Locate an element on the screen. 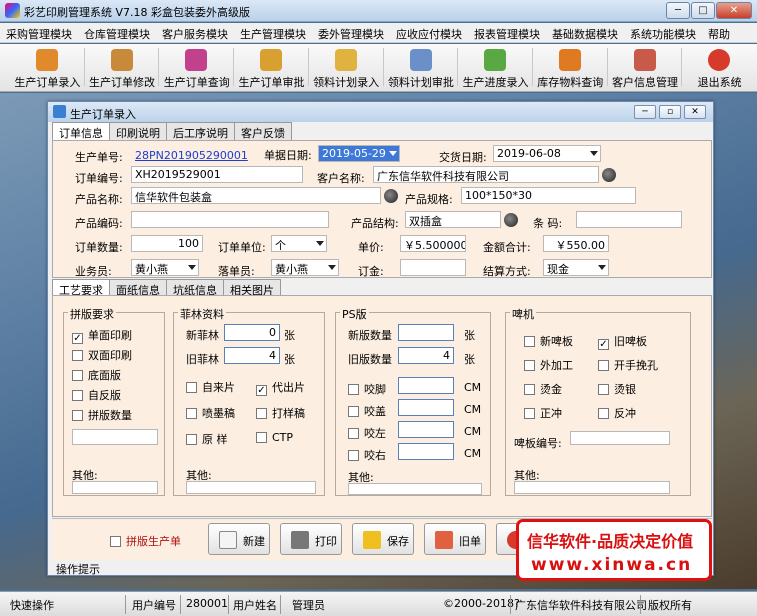 Image resolution: width=757 pixels, height=616 pixels. menu-base-data: 基础数据模块 is located at coordinates (585, 32).